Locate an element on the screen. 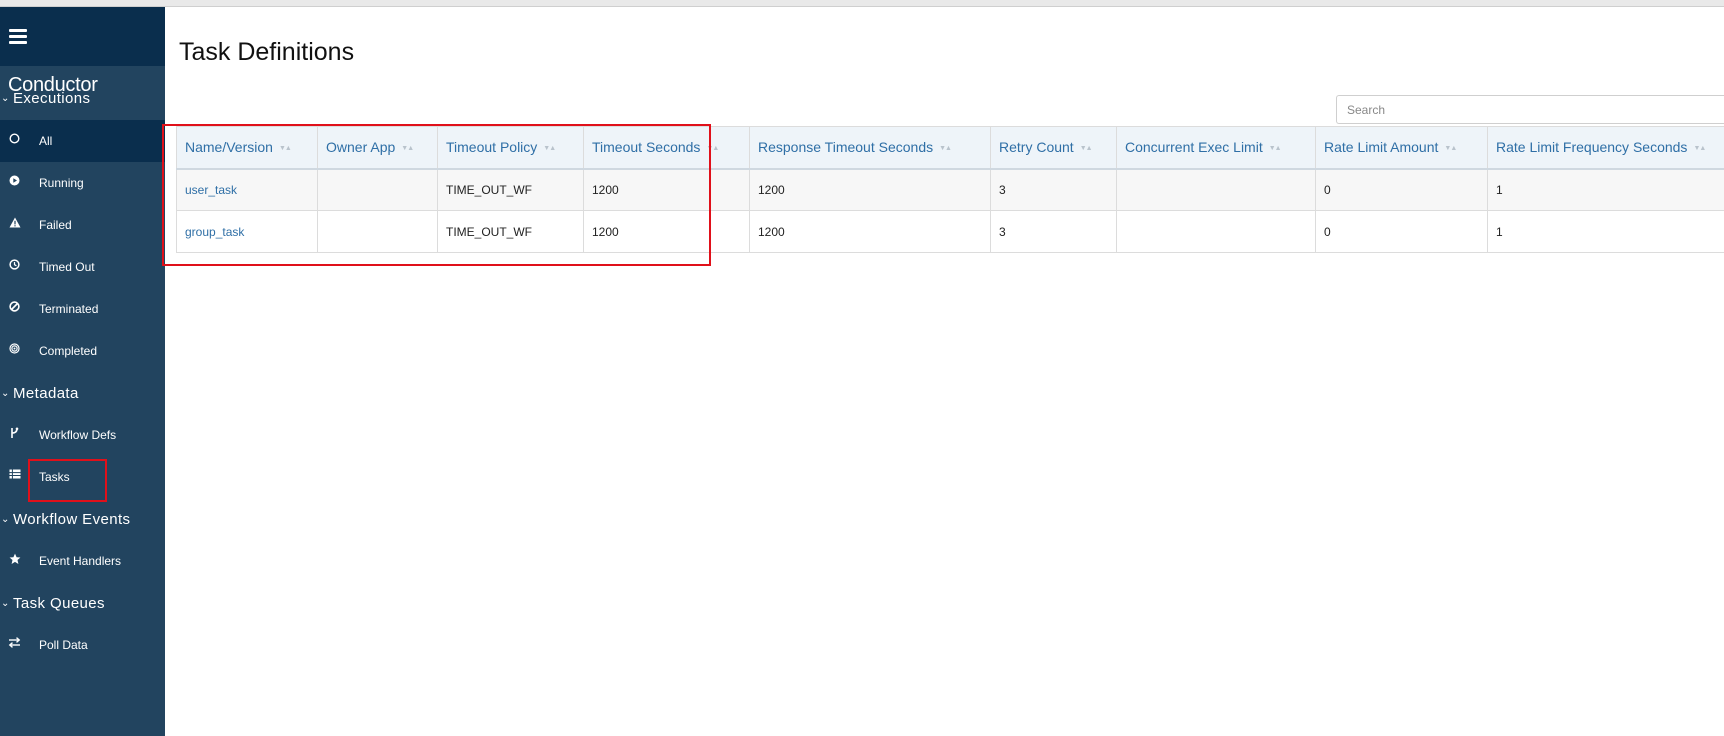 This screenshot has width=1724, height=736. sidebar-item-running: Running is located at coordinates (82, 183).